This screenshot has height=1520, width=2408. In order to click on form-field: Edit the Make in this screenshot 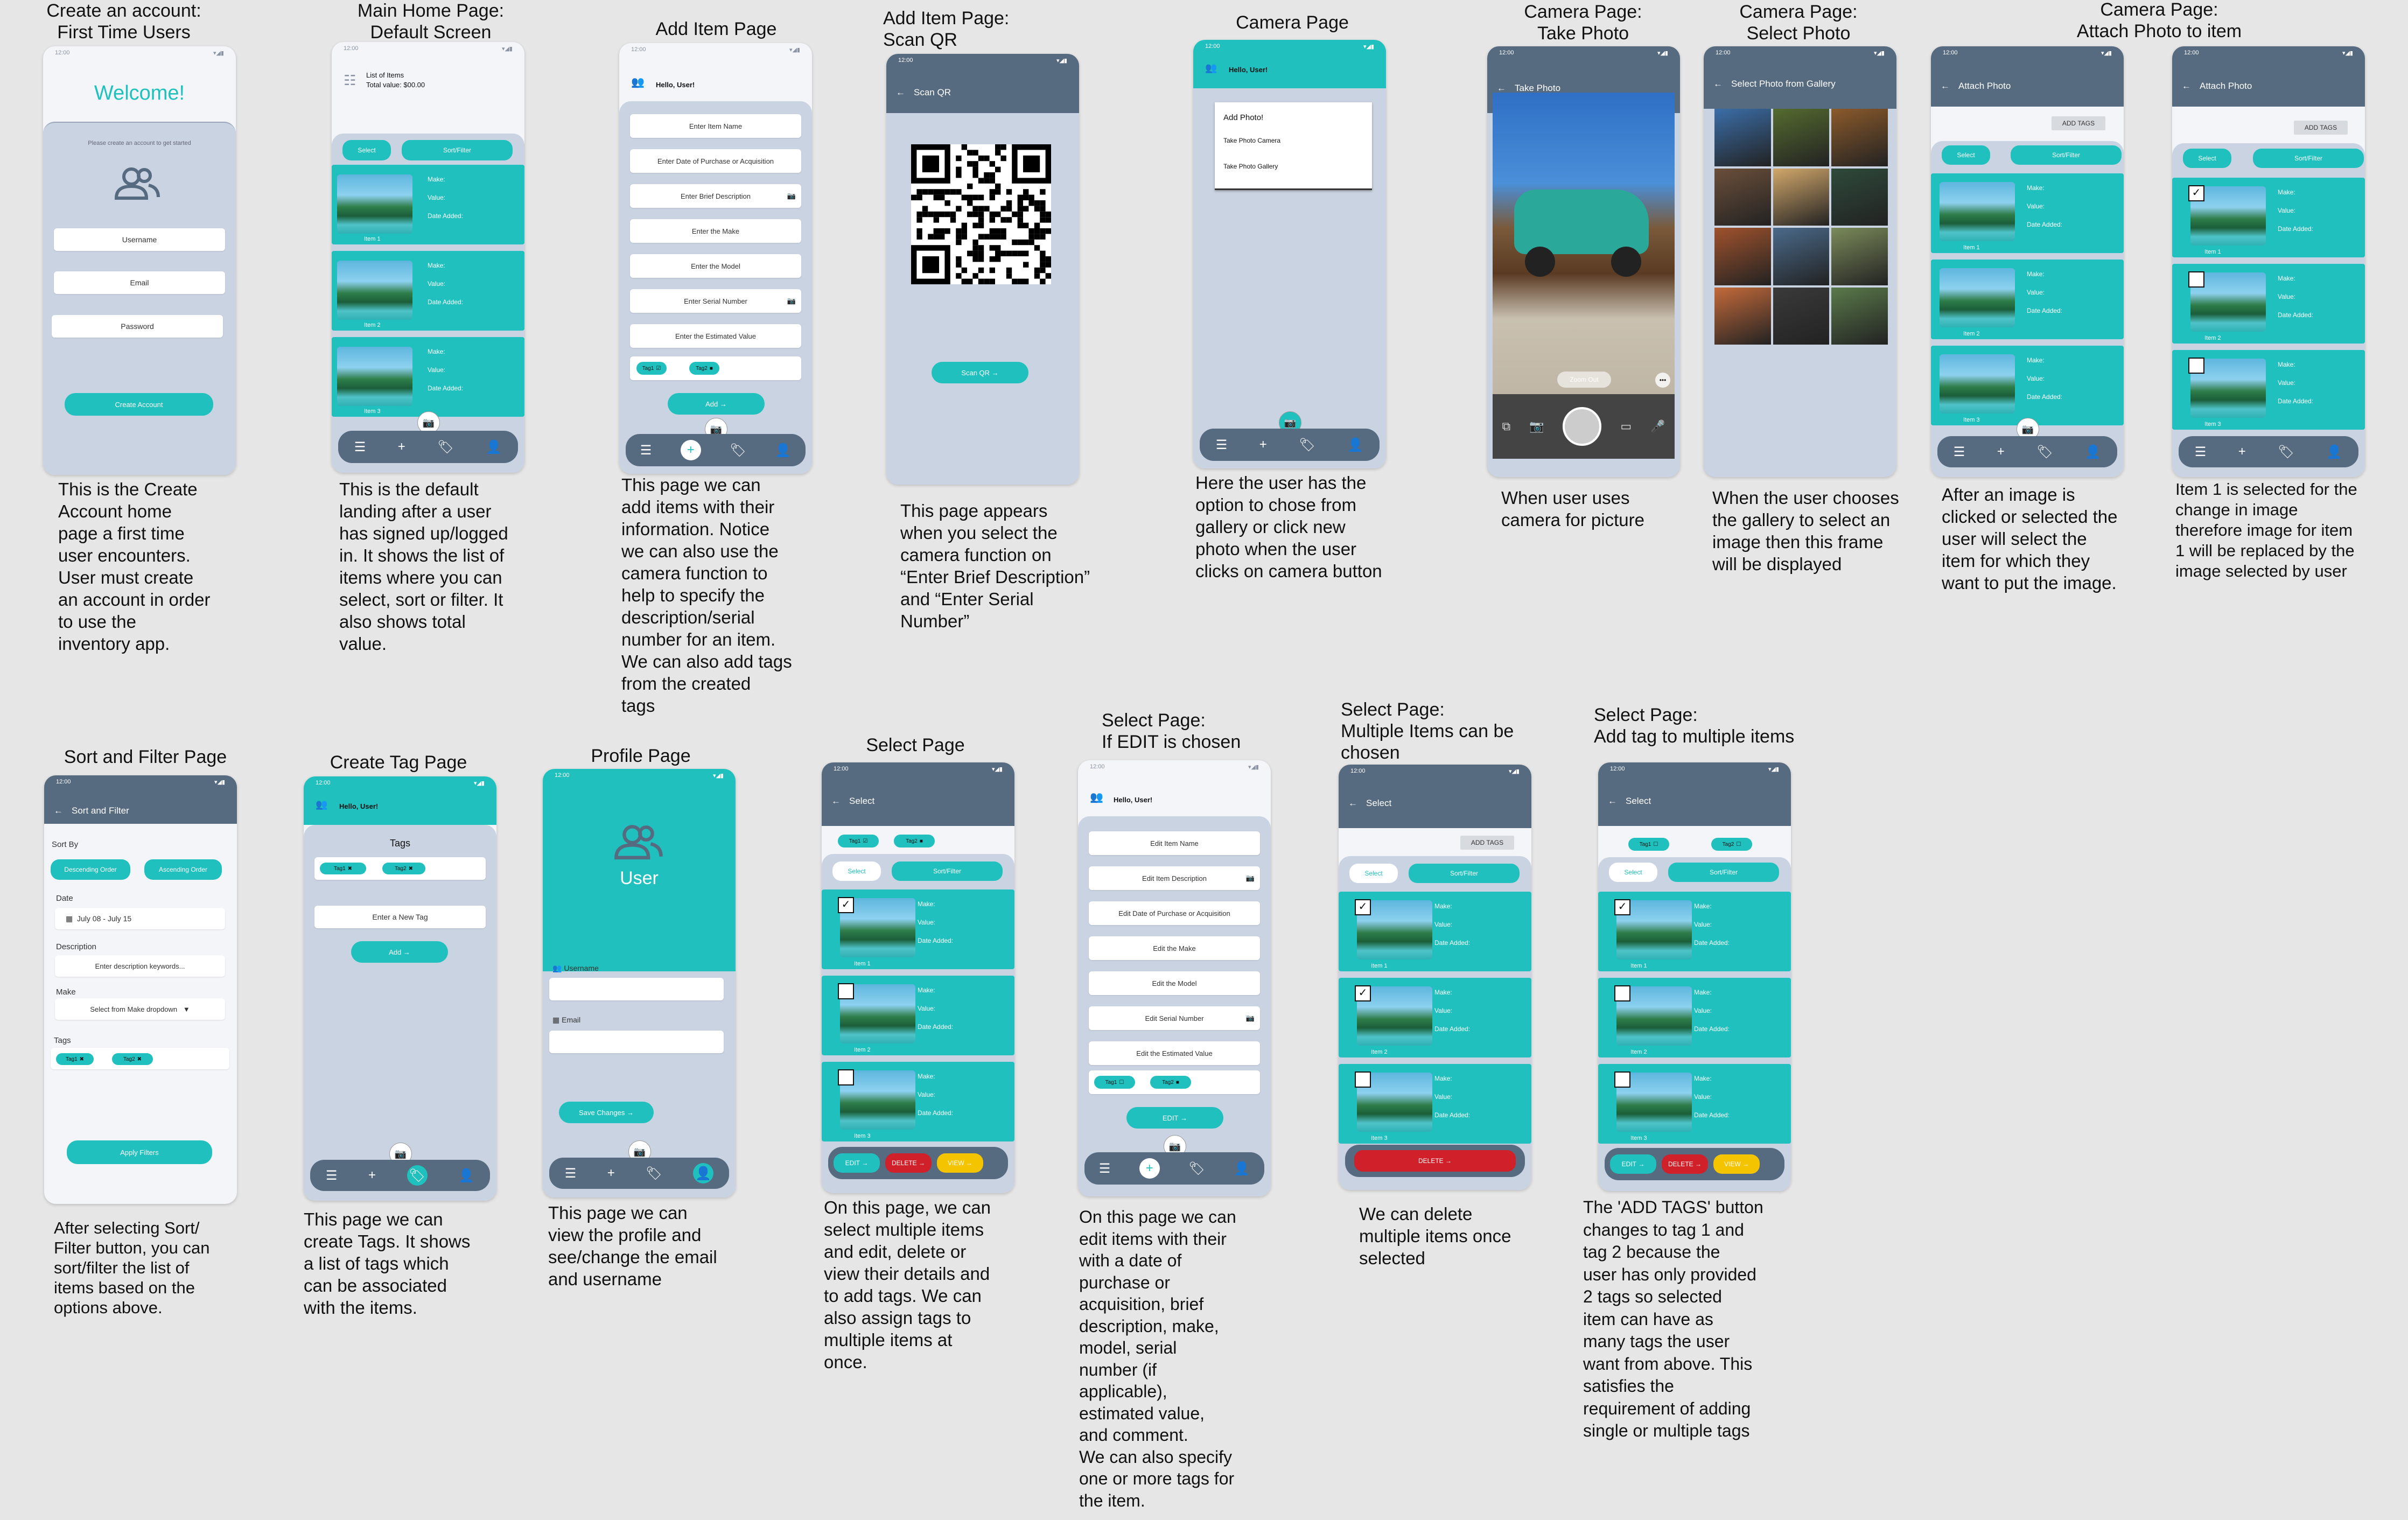, I will do `click(1174, 948)`.